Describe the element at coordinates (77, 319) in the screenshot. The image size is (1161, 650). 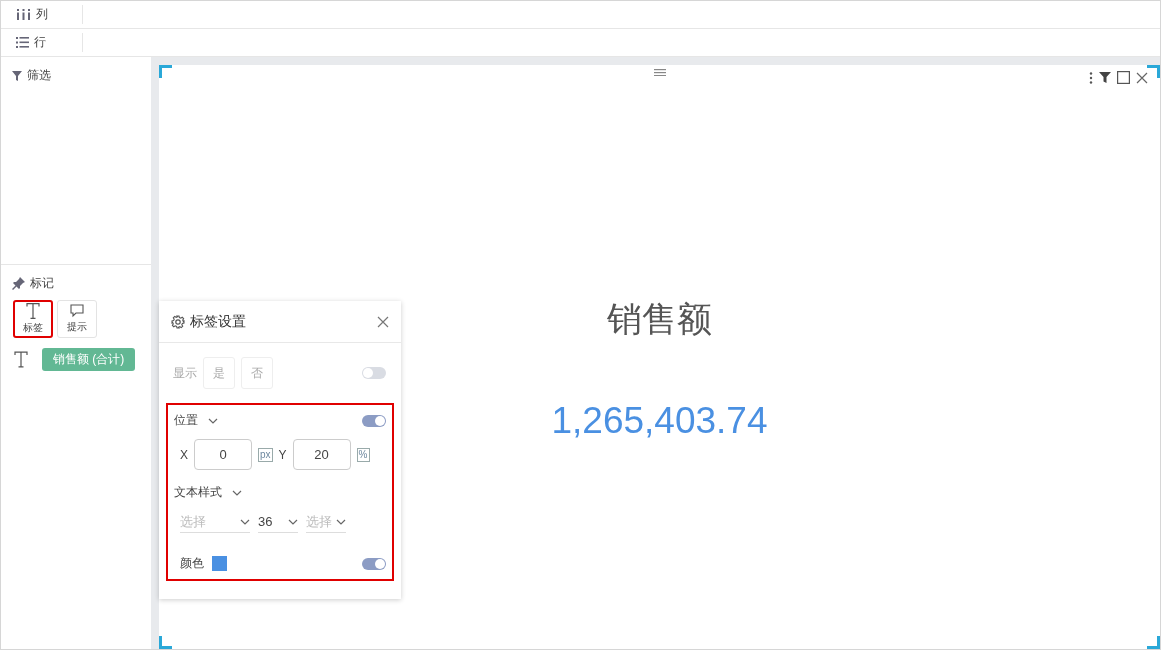
I see `mark-type-button: 提示` at that location.